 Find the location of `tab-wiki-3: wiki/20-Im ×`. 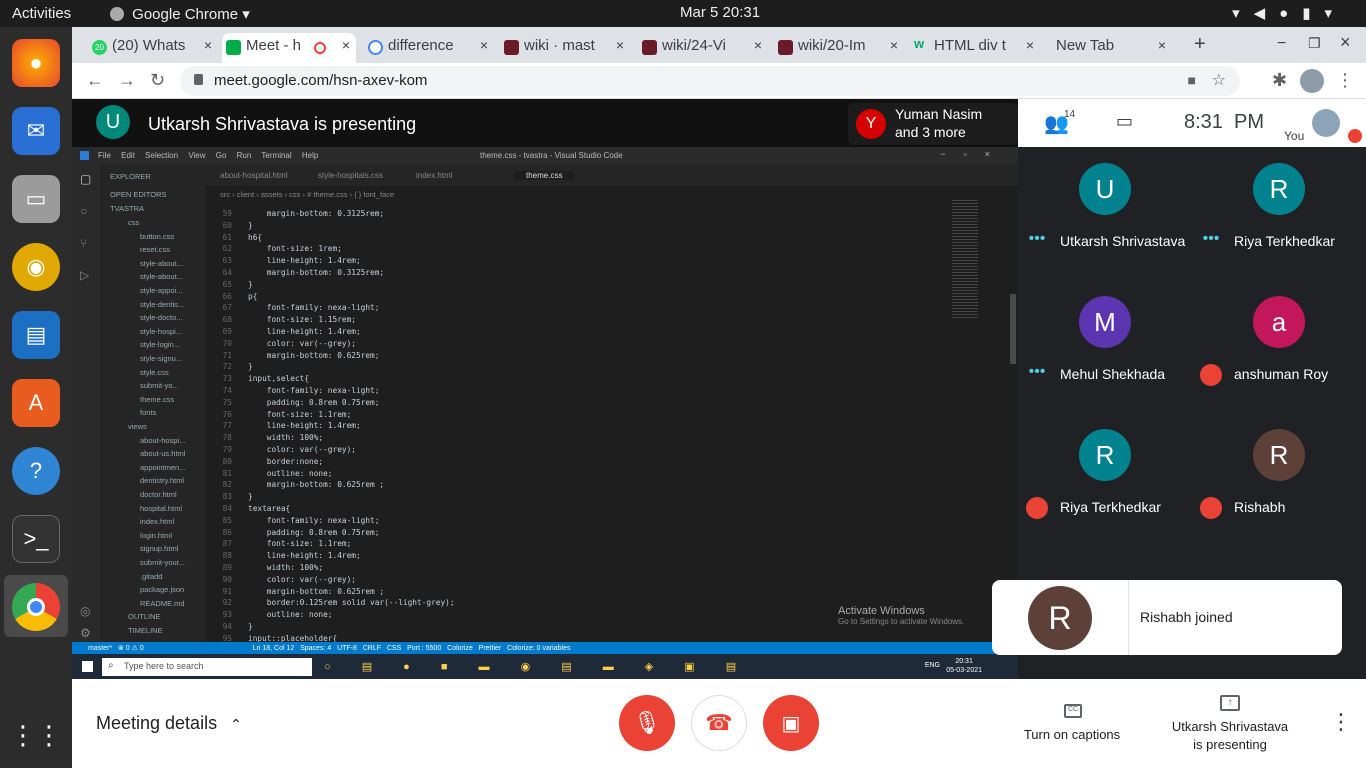

tab-wiki-3: wiki/20-Im × is located at coordinates (839, 48).